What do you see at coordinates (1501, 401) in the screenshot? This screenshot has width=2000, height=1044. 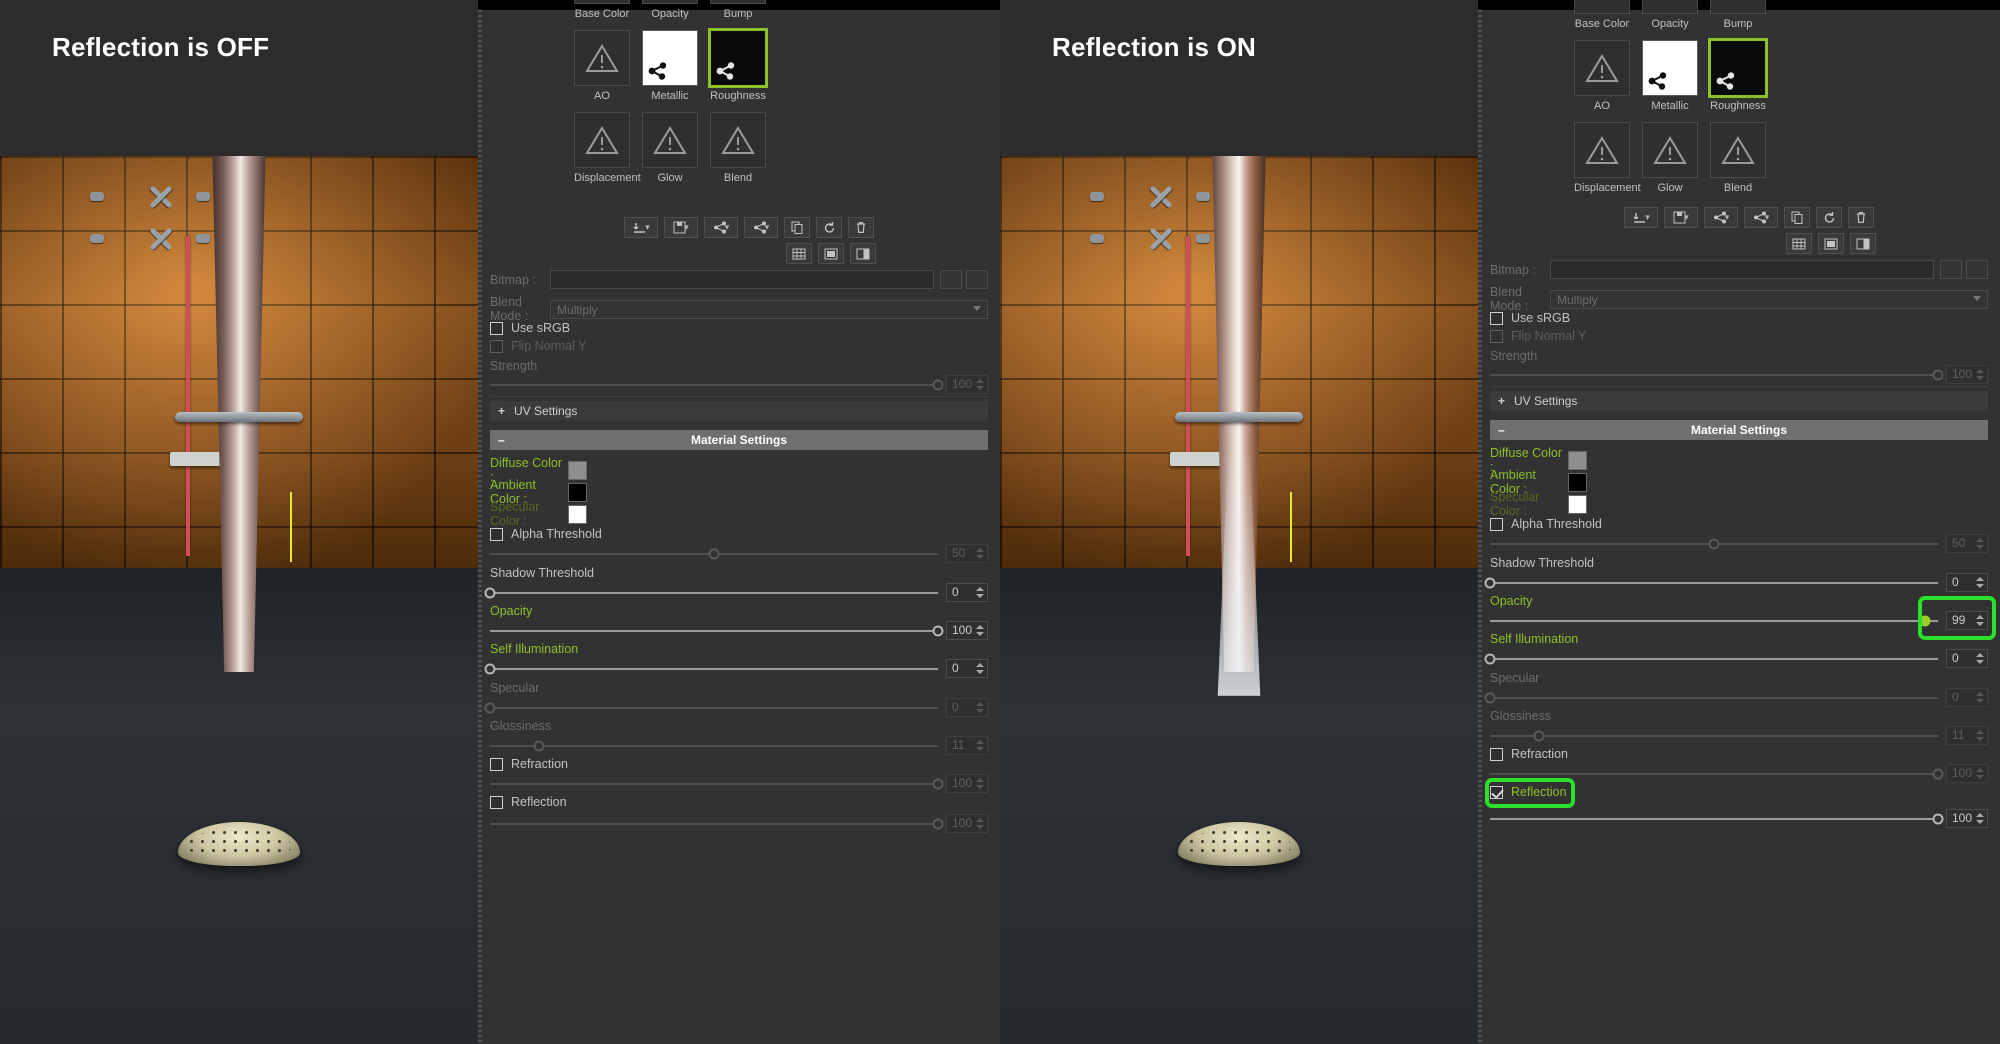 I see `uv-settings-expander: +` at bounding box center [1501, 401].